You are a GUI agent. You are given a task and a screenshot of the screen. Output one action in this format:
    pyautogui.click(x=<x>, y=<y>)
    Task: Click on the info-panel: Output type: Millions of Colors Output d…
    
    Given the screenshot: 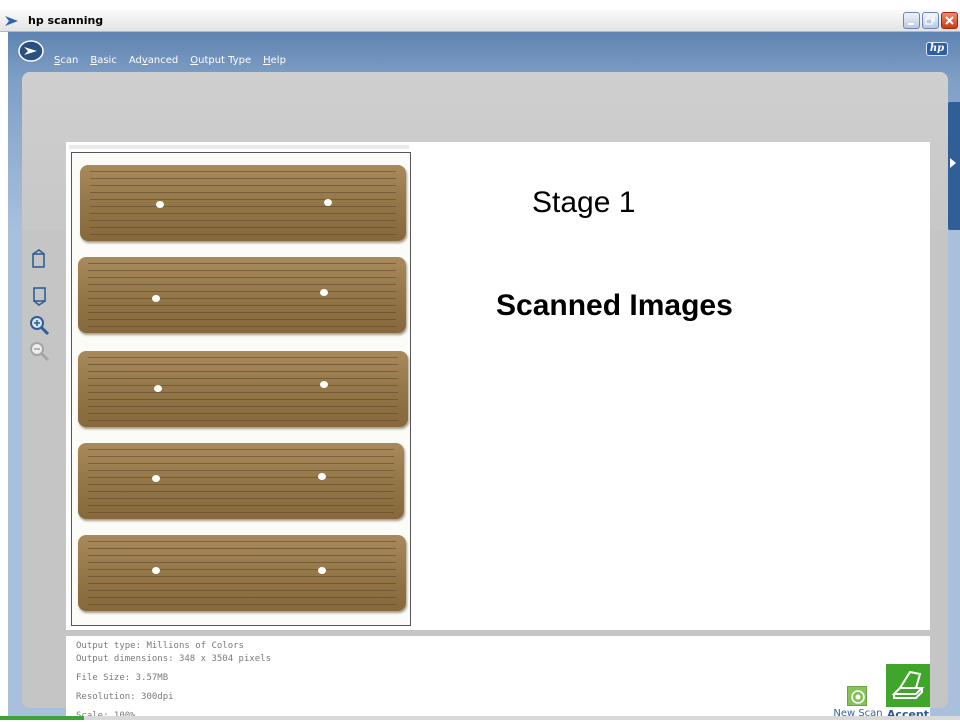 What is the action you would take?
    pyautogui.click(x=498, y=679)
    